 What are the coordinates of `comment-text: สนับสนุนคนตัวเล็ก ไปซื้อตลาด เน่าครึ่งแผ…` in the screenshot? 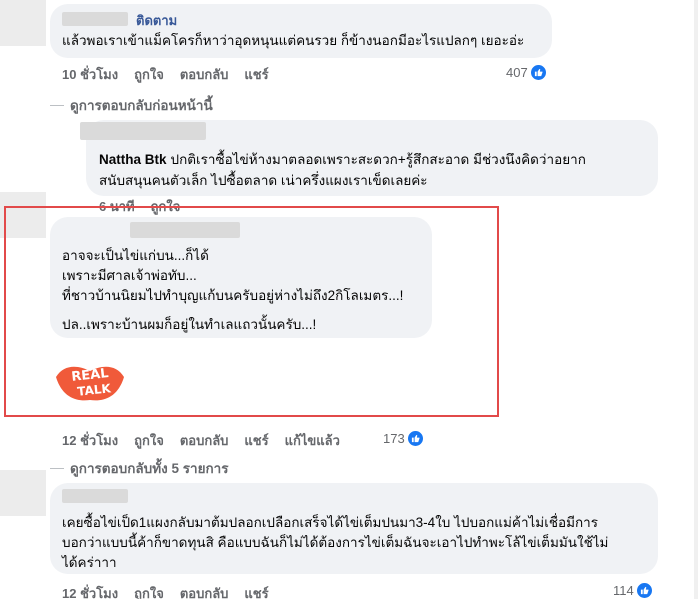 It's located at (263, 180).